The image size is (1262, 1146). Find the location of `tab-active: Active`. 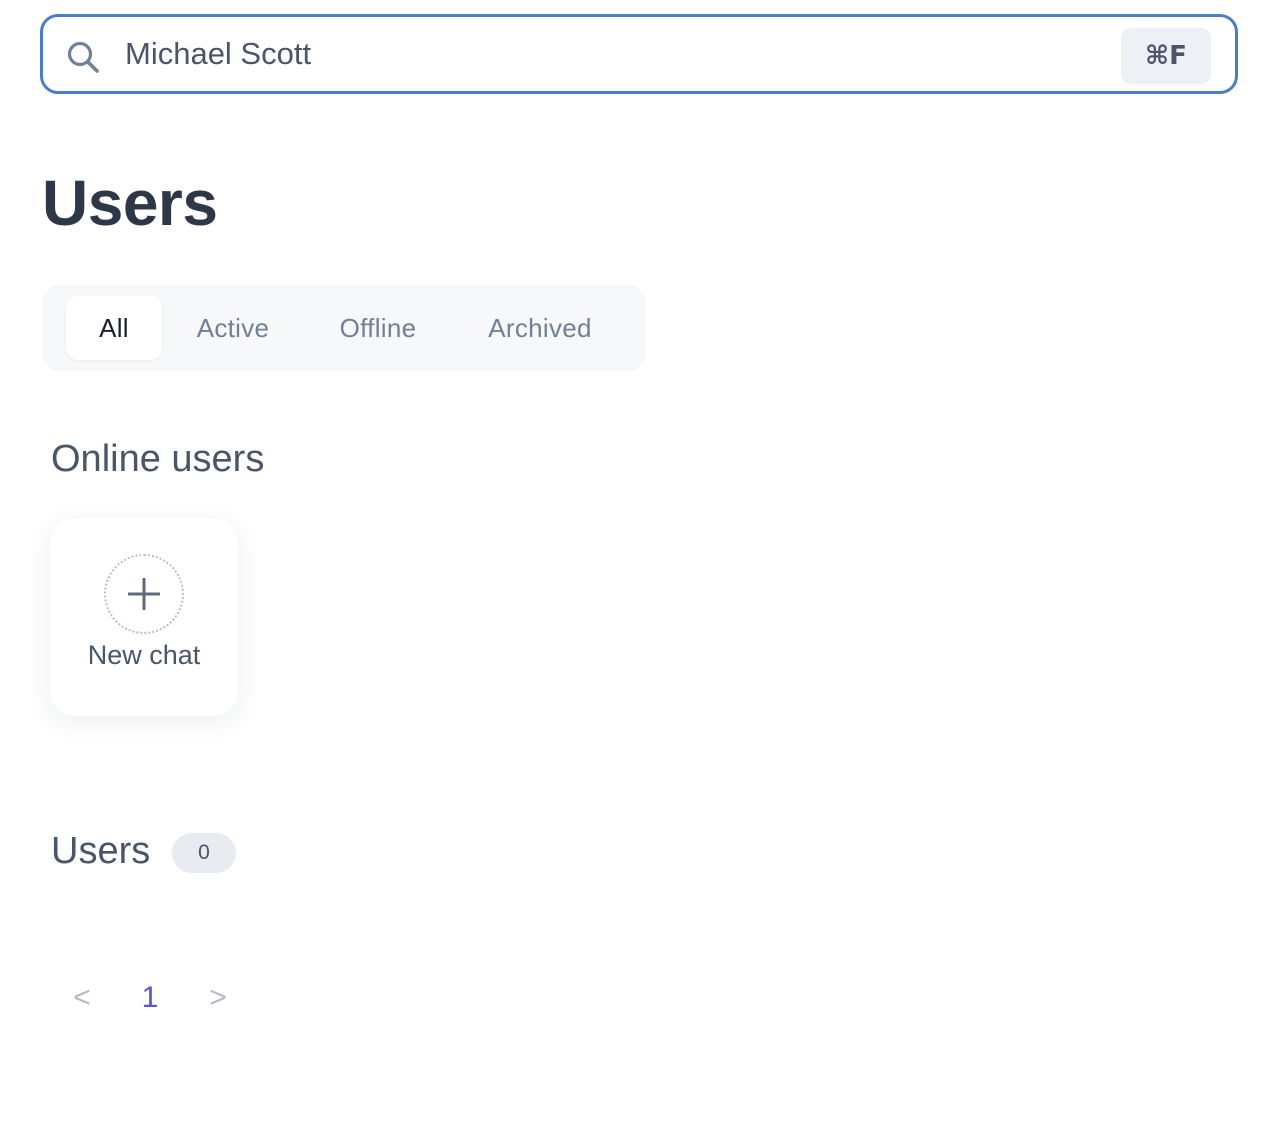

tab-active: Active is located at coordinates (233, 328).